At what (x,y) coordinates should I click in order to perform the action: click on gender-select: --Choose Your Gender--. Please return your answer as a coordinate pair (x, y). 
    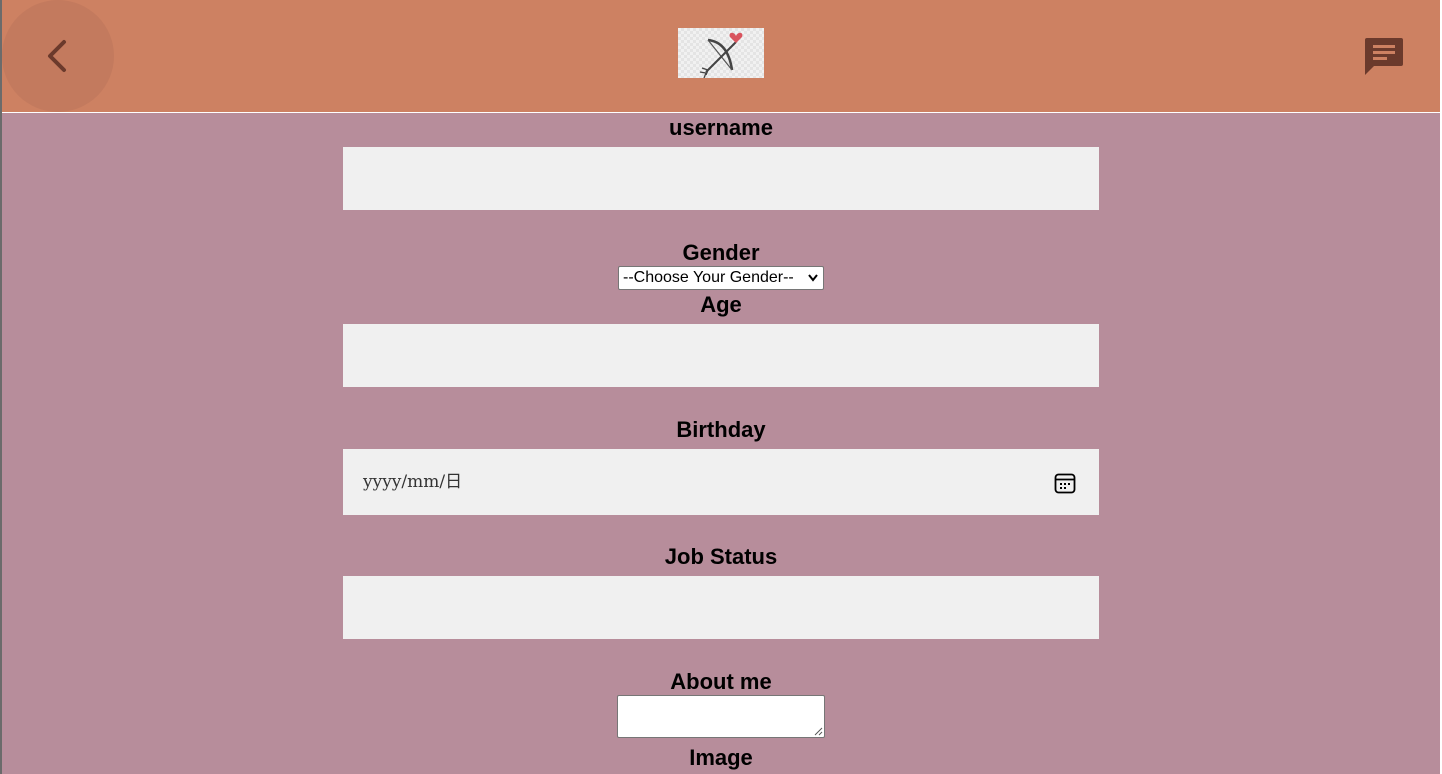
    Looking at the image, I should click on (721, 278).